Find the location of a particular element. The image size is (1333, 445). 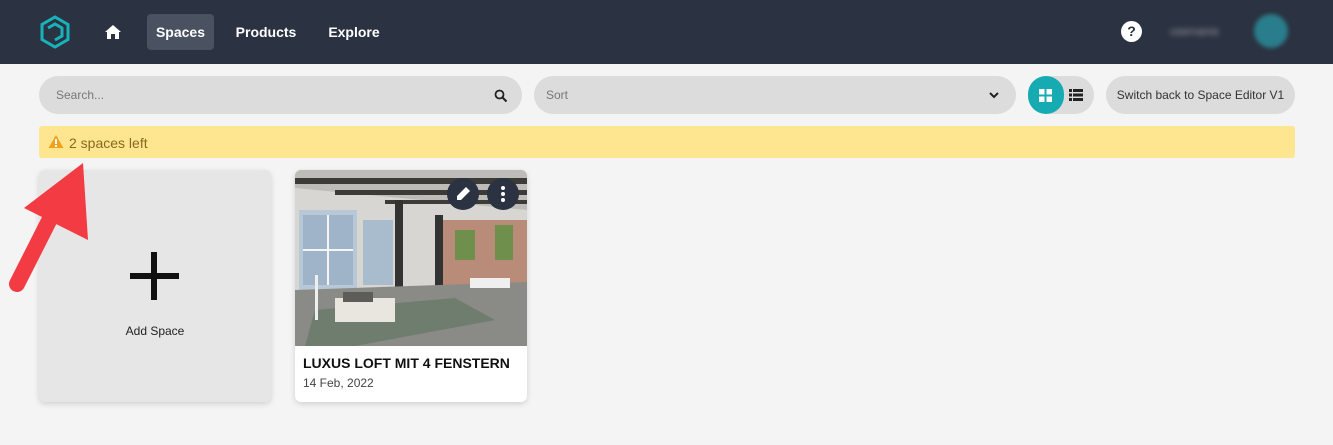

space-date: 14 Feb, 2022 is located at coordinates (338, 383).